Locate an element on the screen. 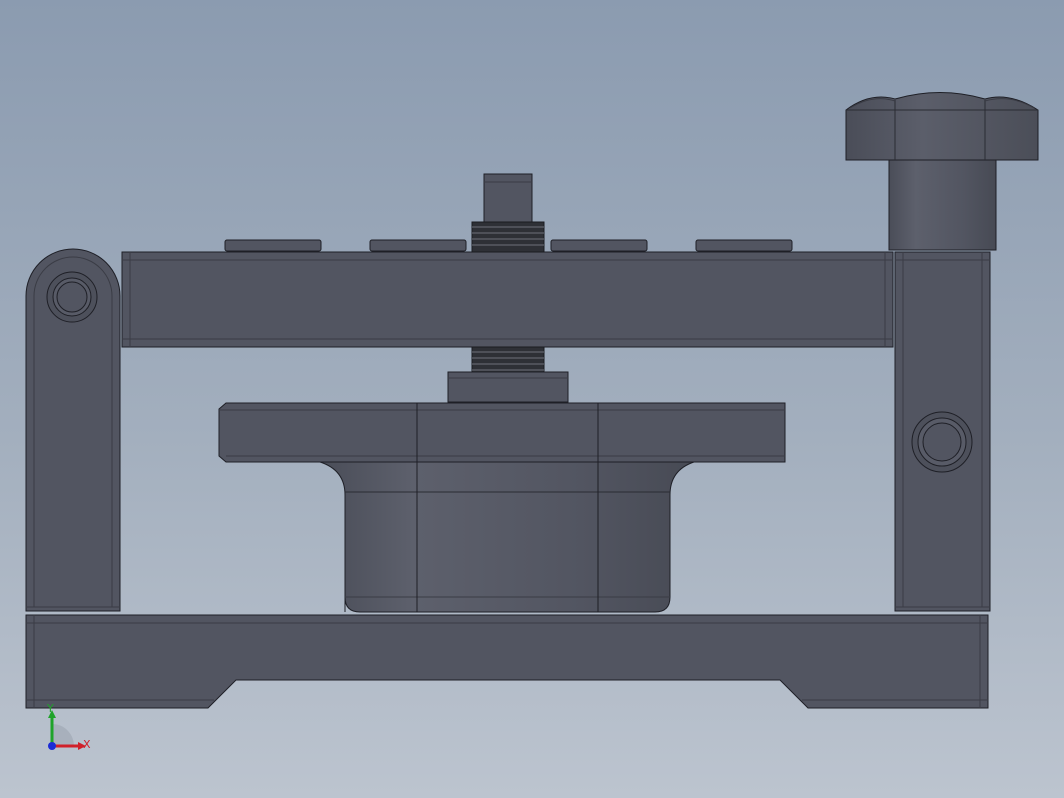 The height and width of the screenshot is (798, 1064). base-bar is located at coordinates (507, 661).